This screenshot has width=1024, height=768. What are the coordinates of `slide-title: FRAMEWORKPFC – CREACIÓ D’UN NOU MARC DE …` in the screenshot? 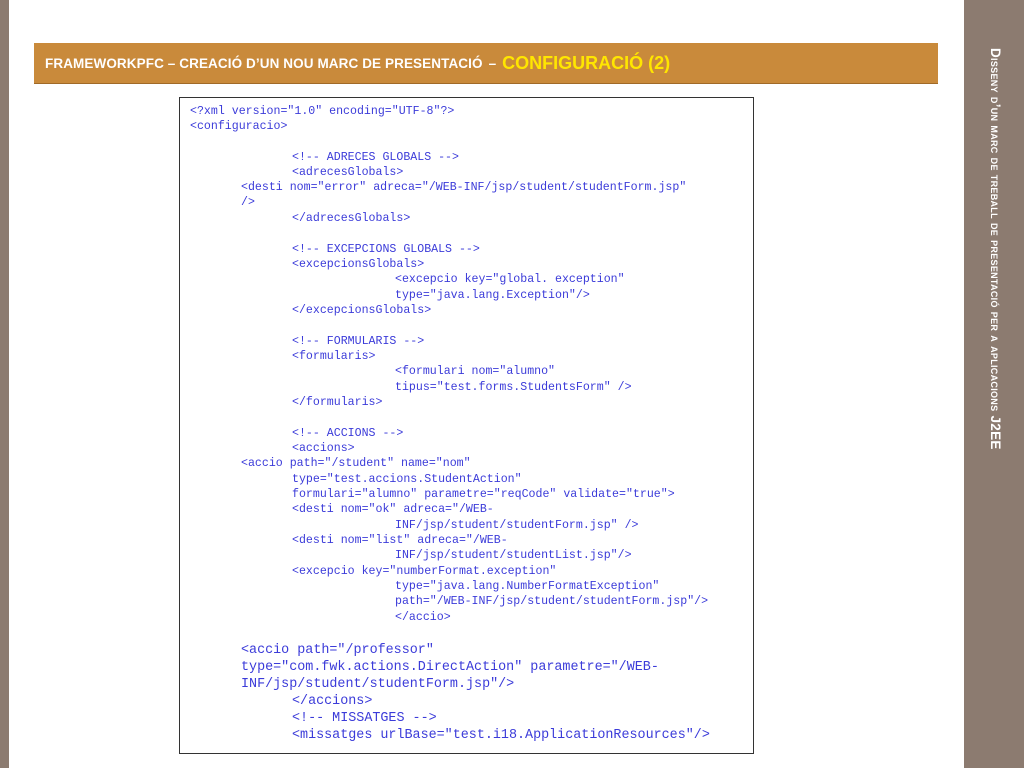 It's located at (264, 63).